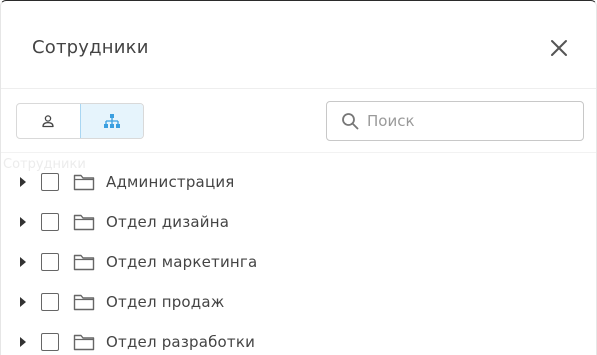 The width and height of the screenshot is (597, 355). What do you see at coordinates (167, 222) in the screenshot?
I see `department-label: Отдел дизайна` at bounding box center [167, 222].